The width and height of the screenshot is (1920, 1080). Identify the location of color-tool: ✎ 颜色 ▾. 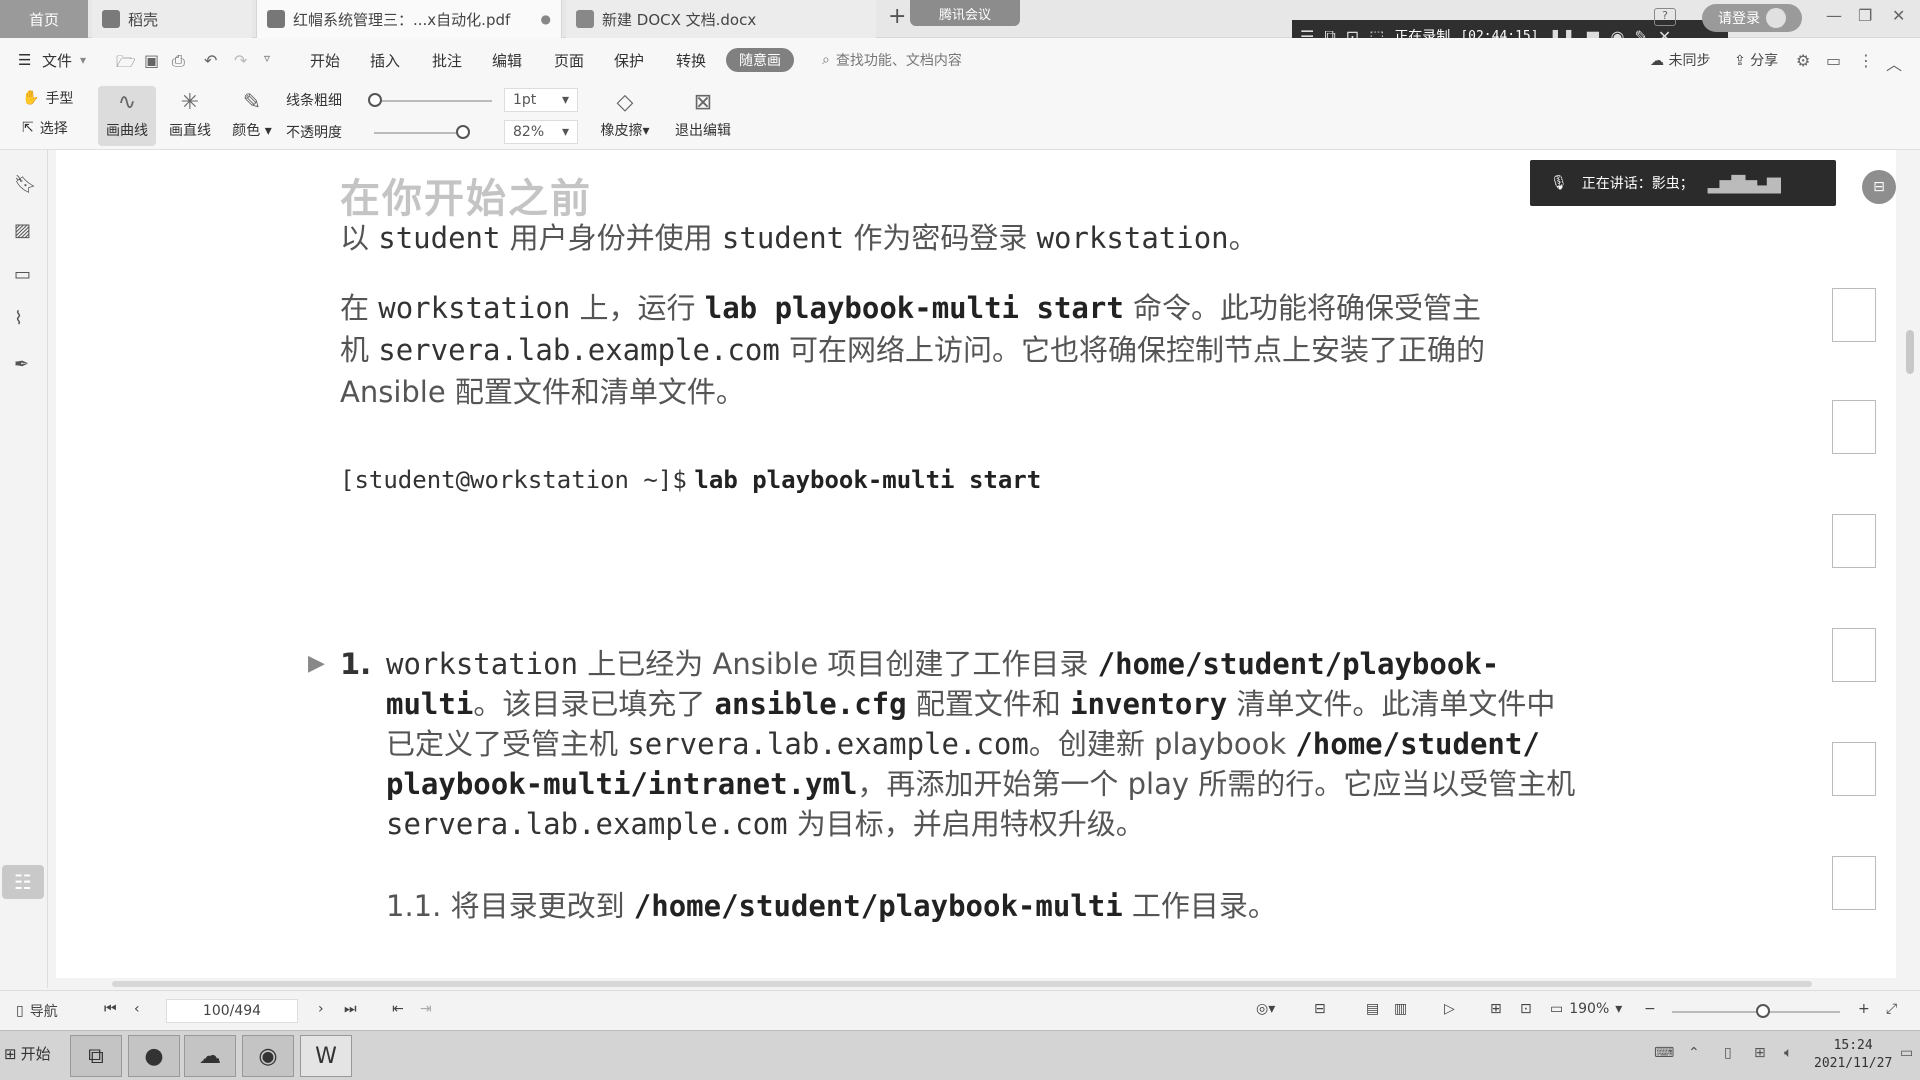
(252, 116).